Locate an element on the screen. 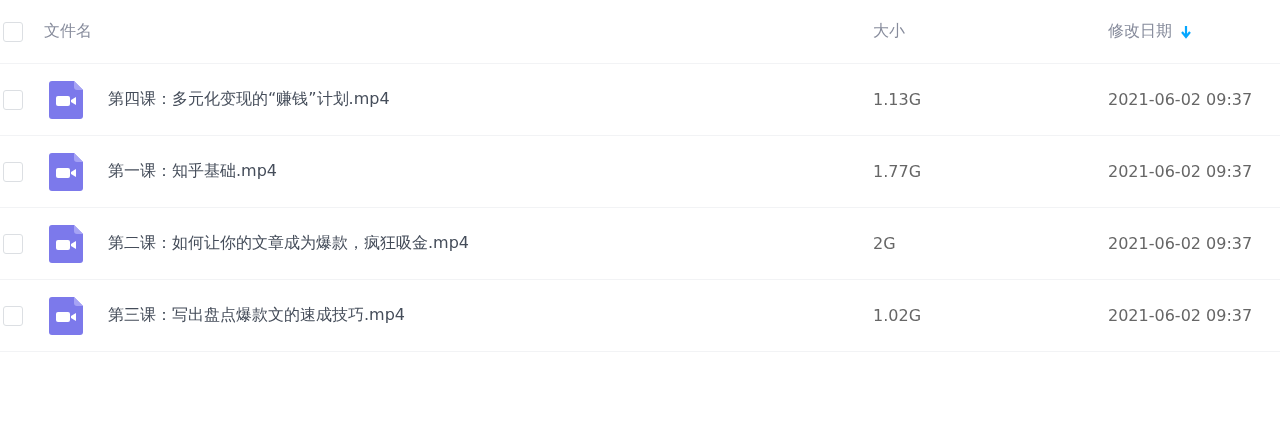  file-name: 第三课：写出盘点爆款文的速成技巧.mp4 is located at coordinates (256, 314).